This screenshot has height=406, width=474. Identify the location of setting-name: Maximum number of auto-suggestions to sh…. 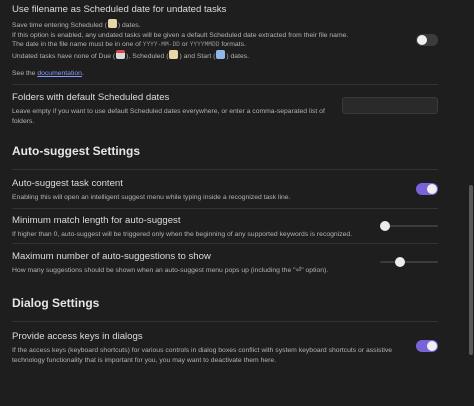
(111, 256).